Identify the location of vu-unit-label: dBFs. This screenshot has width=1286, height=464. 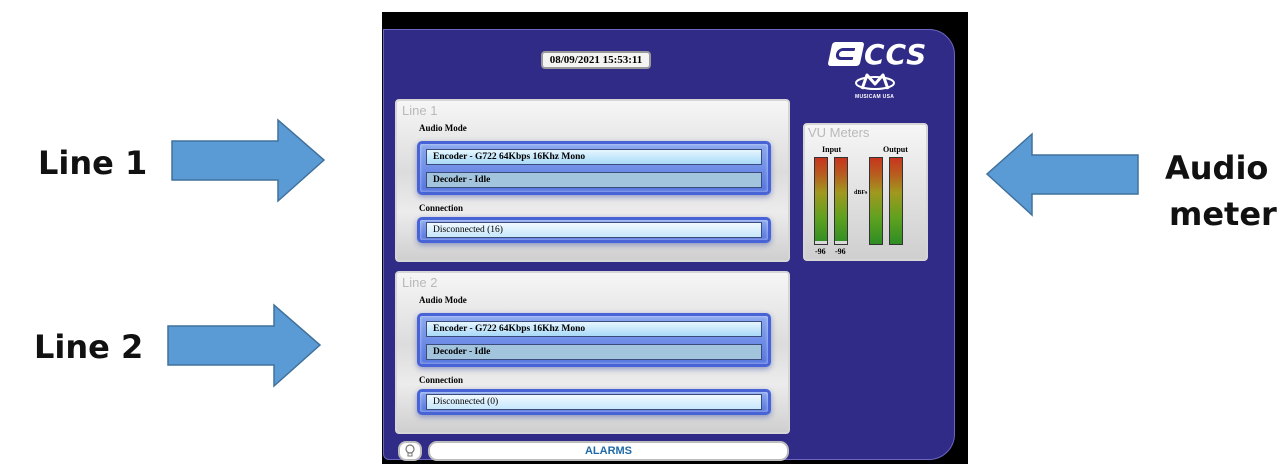
(861, 193).